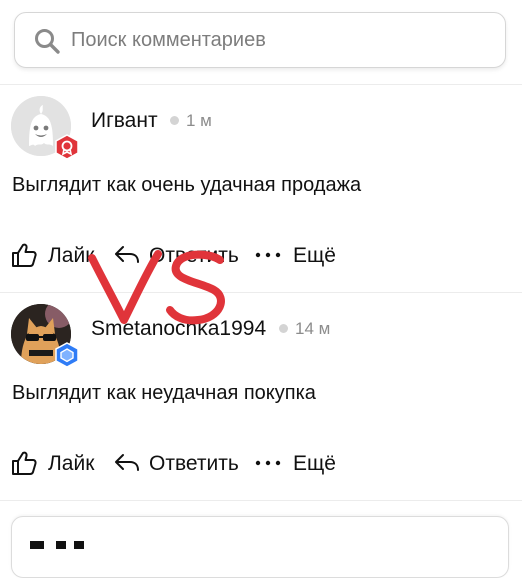 The height and width of the screenshot is (578, 522). I want to click on partial-text-glyphs, so click(57, 545).